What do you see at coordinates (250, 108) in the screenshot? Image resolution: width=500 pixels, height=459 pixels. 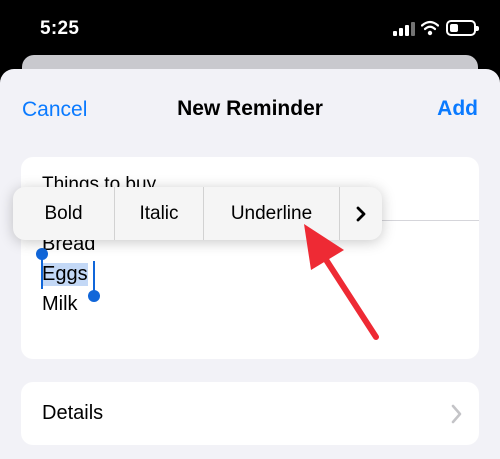 I see `page-title: New Reminder` at bounding box center [250, 108].